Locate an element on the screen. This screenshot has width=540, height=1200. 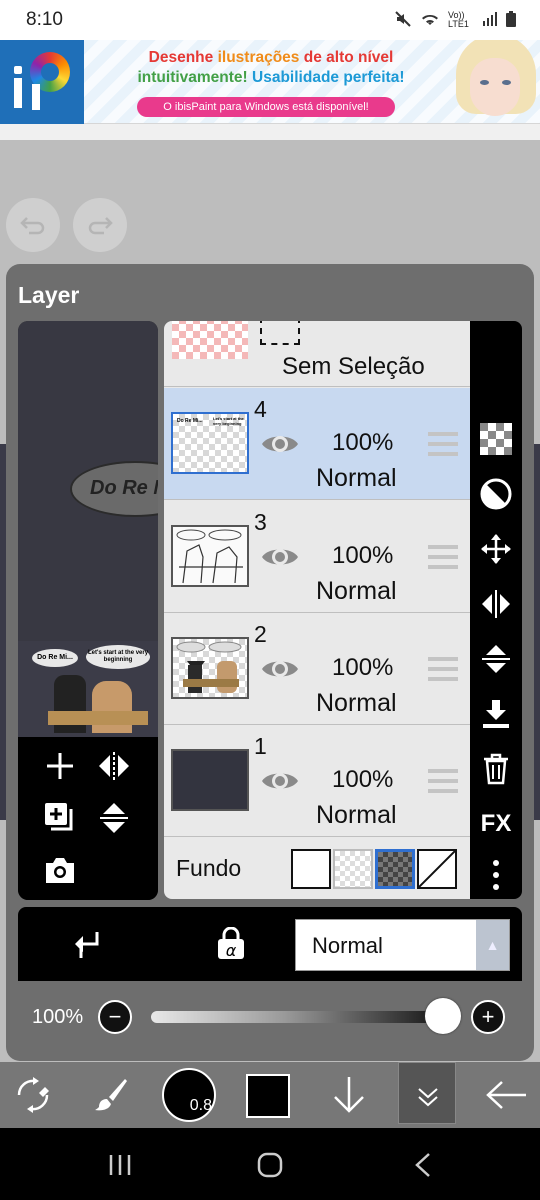
transparency-button is located at coordinates (496, 439).